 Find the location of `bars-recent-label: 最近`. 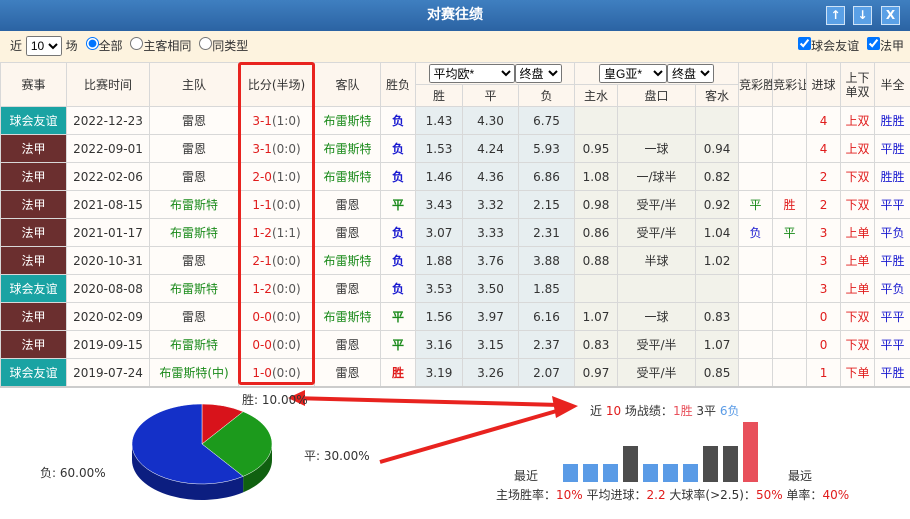

bars-recent-label: 最近 is located at coordinates (526, 476).